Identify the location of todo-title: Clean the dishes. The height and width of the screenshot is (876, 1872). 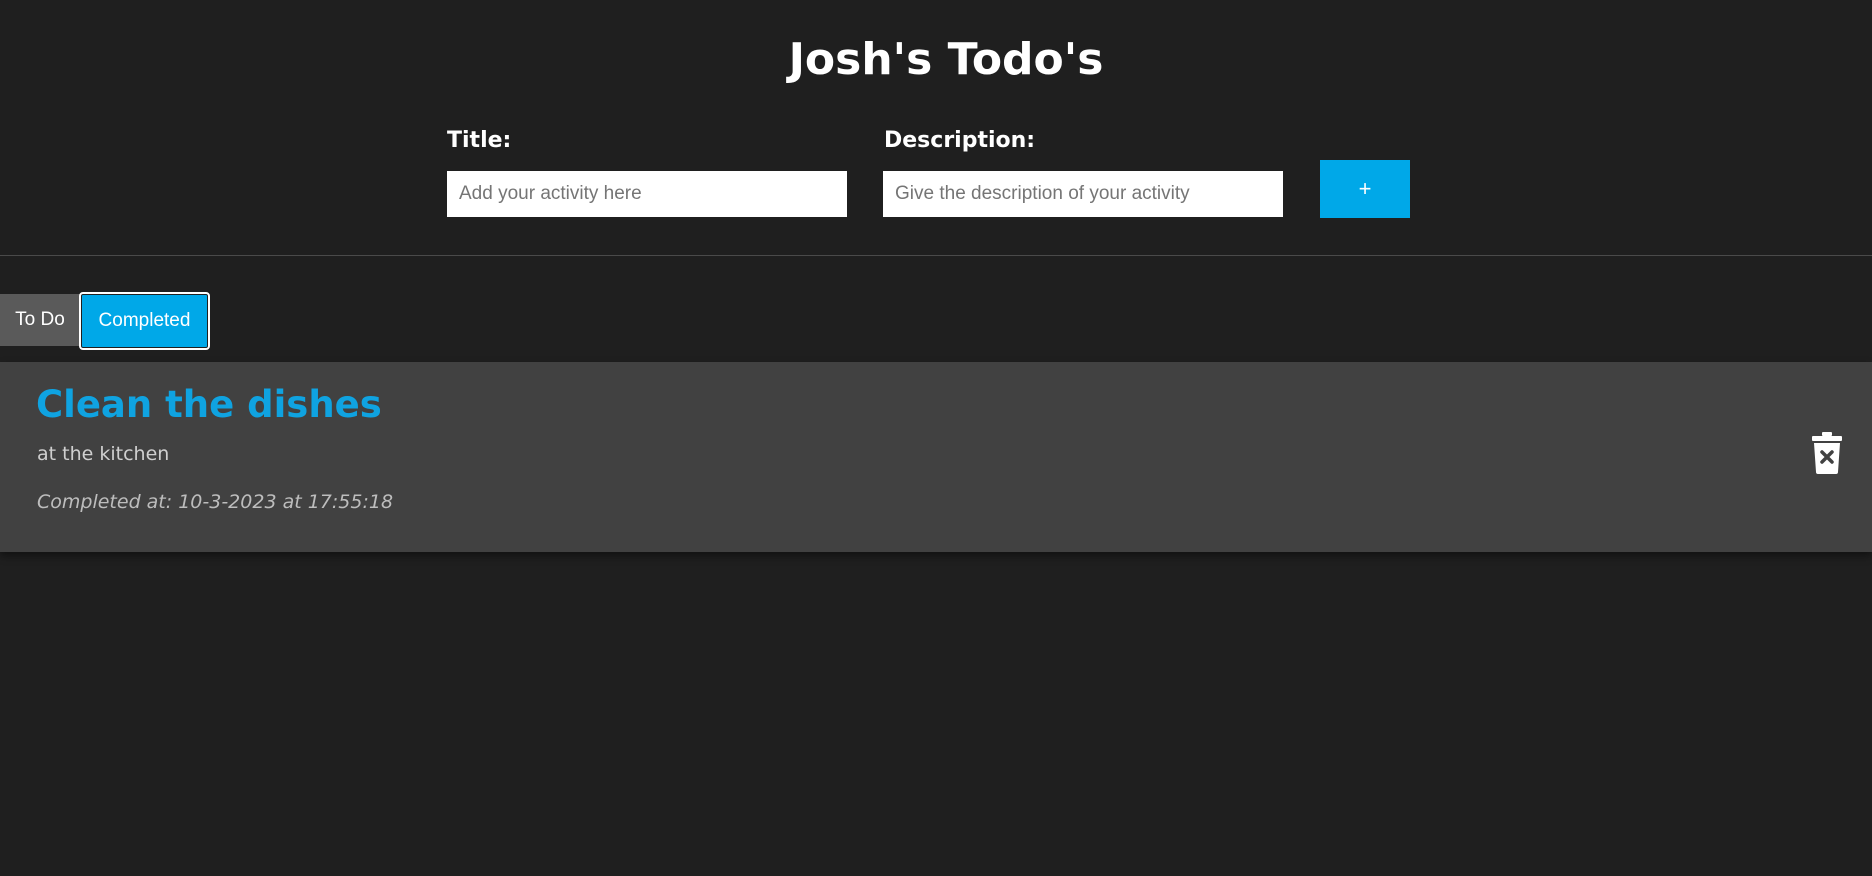
(209, 404).